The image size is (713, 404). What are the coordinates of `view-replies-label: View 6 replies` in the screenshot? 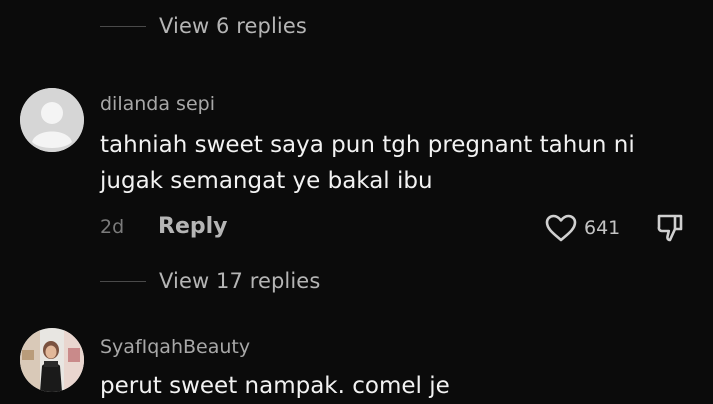 It's located at (233, 26).